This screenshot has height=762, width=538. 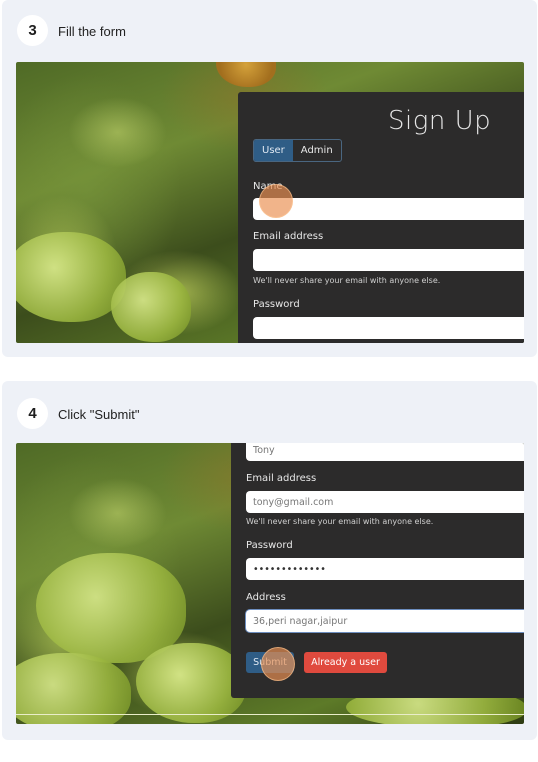 I want to click on email-input: tony@gmail.com, so click(x=385, y=502).